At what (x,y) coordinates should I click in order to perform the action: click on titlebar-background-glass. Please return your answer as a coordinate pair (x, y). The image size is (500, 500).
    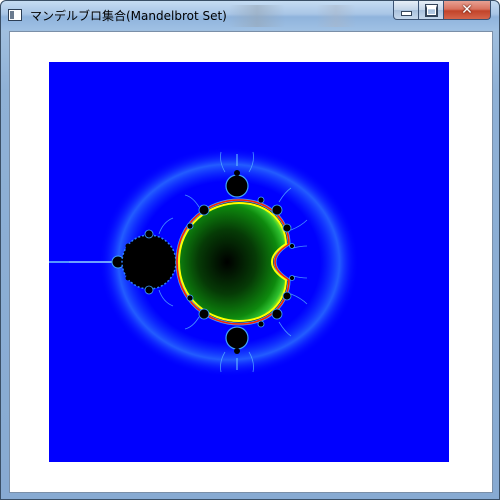
    Looking at the image, I should click on (257, 16).